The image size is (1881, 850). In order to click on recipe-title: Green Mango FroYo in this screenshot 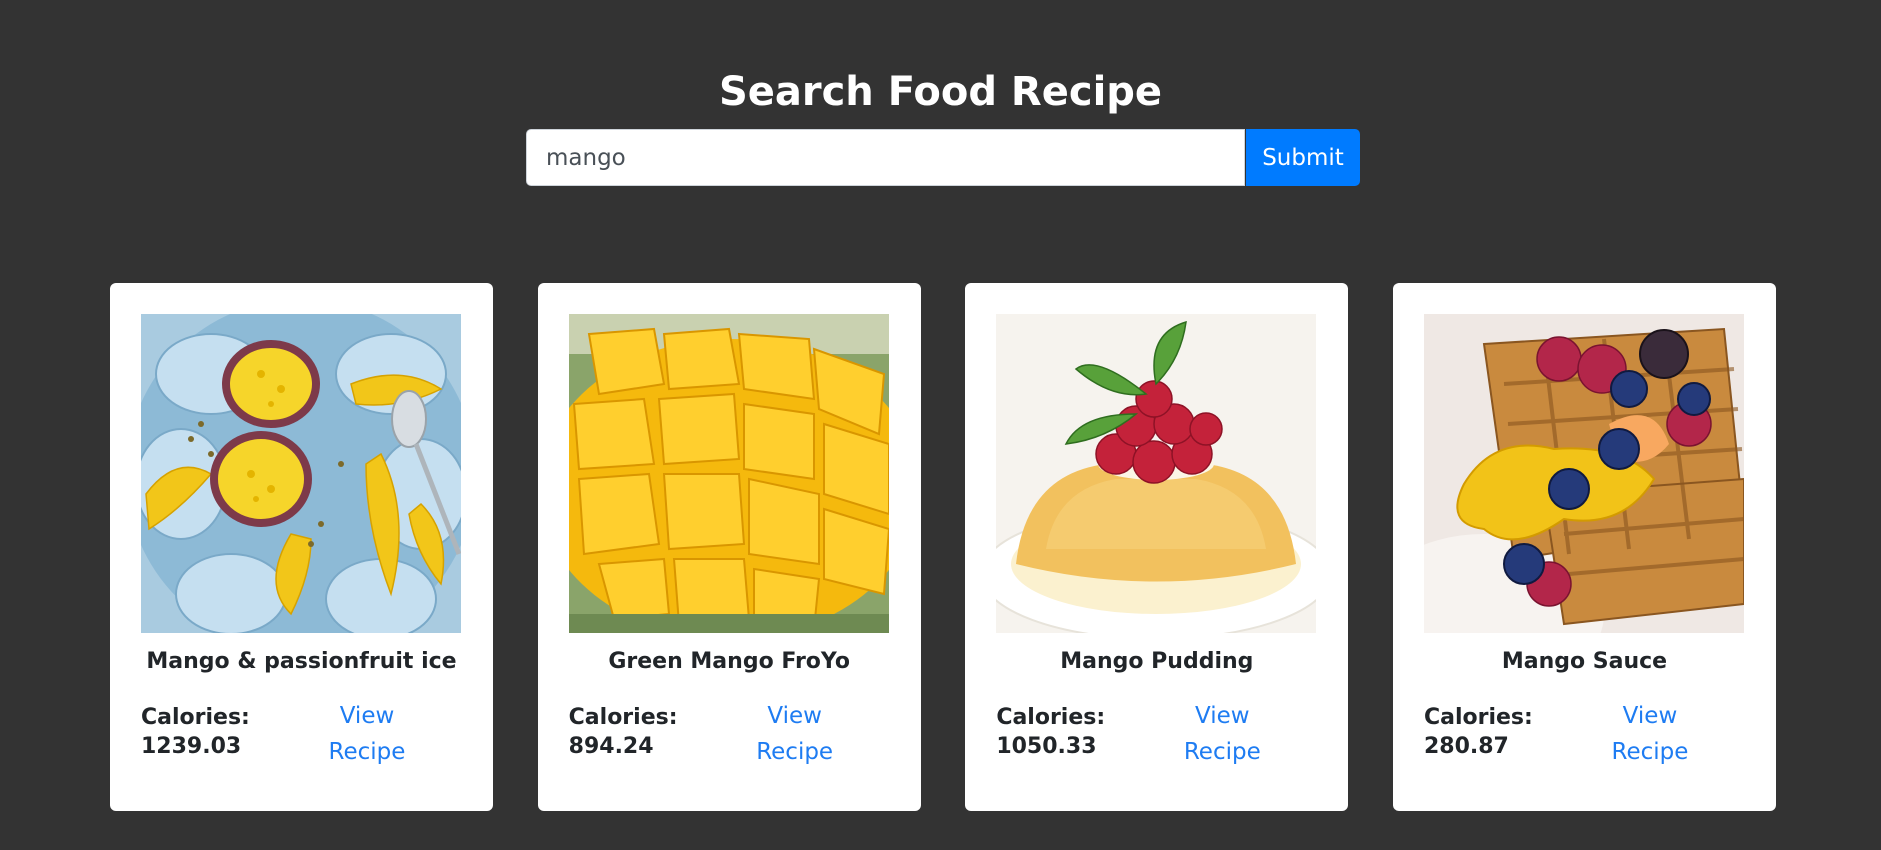, I will do `click(729, 661)`.